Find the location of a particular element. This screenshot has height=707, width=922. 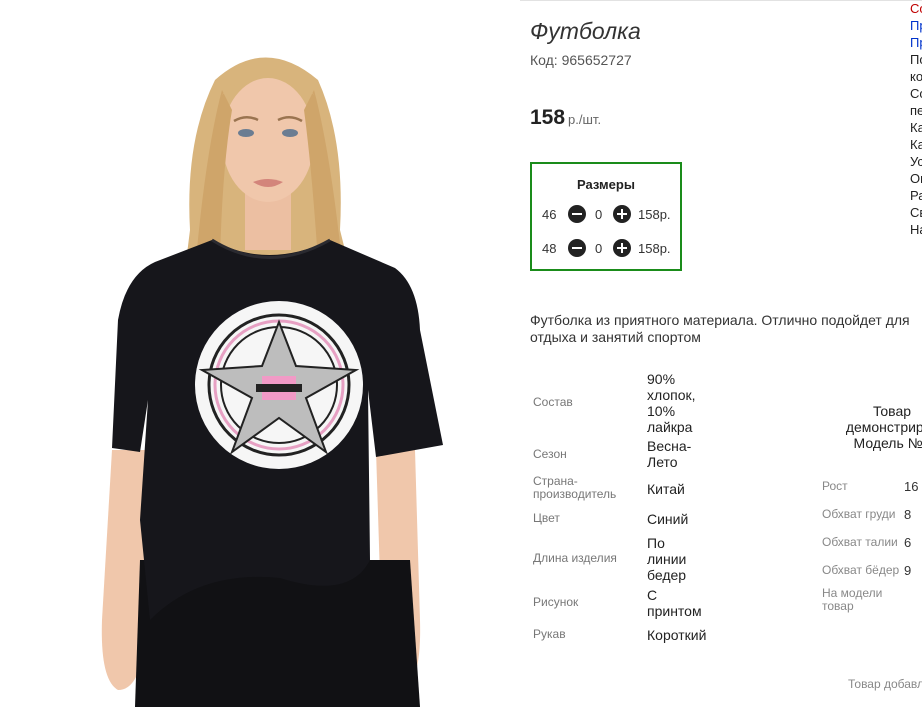

price-value: 158 is located at coordinates (548, 117).